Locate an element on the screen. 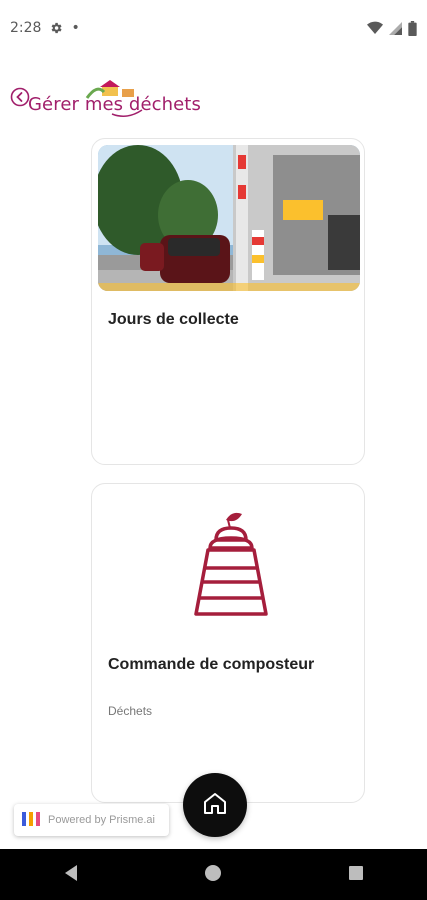  garbage-truck-photo is located at coordinates (229, 218).